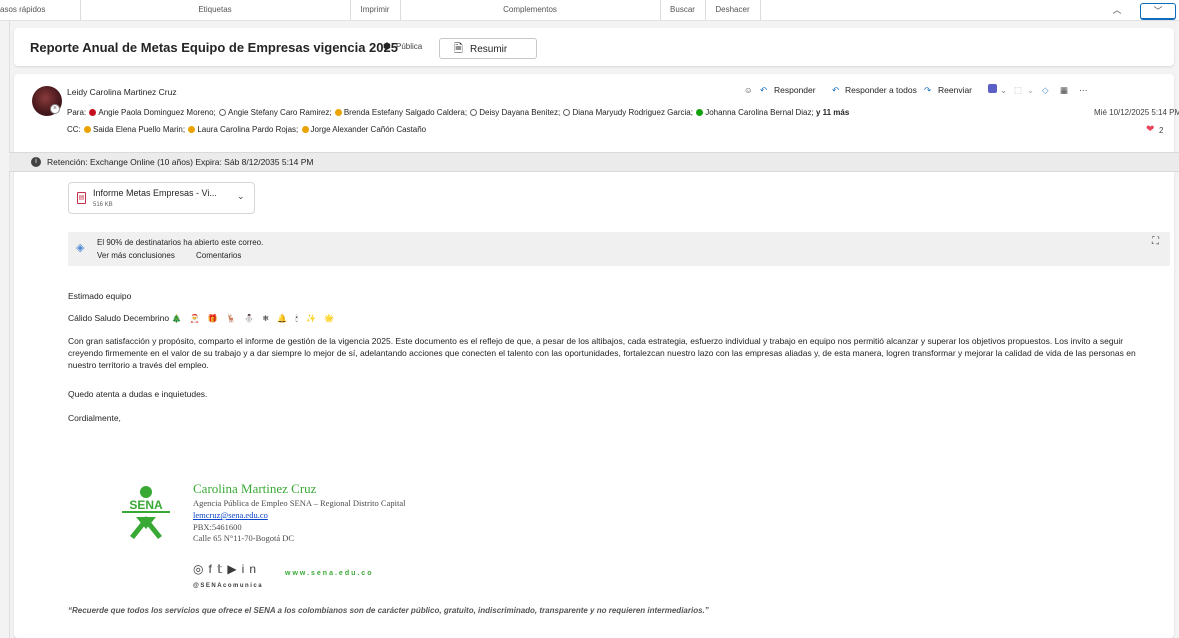 The image size is (1179, 638). Describe the element at coordinates (1045, 90) in the screenshot. I see `insights-icon: ◇` at that location.